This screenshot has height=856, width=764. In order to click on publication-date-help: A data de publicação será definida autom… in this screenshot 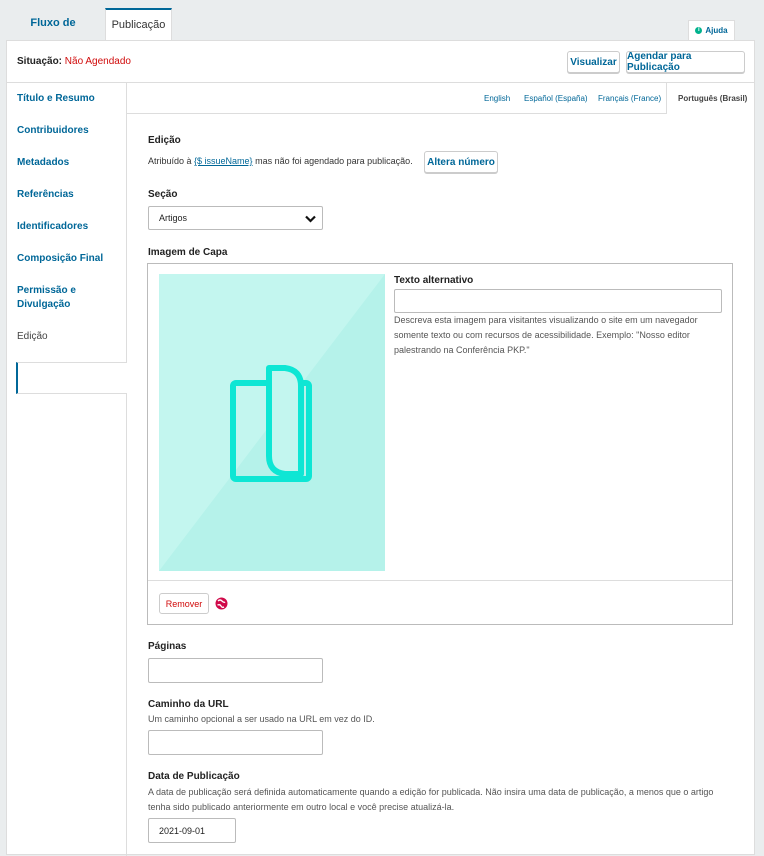, I will do `click(431, 799)`.